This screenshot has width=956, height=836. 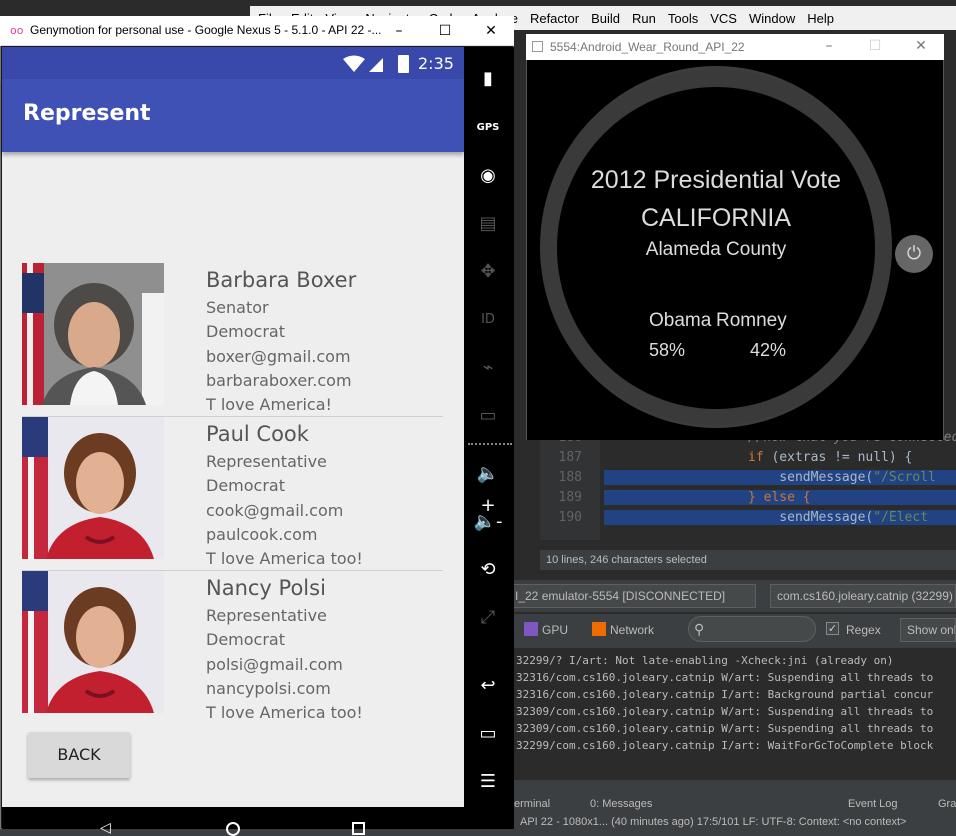 What do you see at coordinates (17, 30) in the screenshot?
I see `genymotion-logo-icon: oo` at bounding box center [17, 30].